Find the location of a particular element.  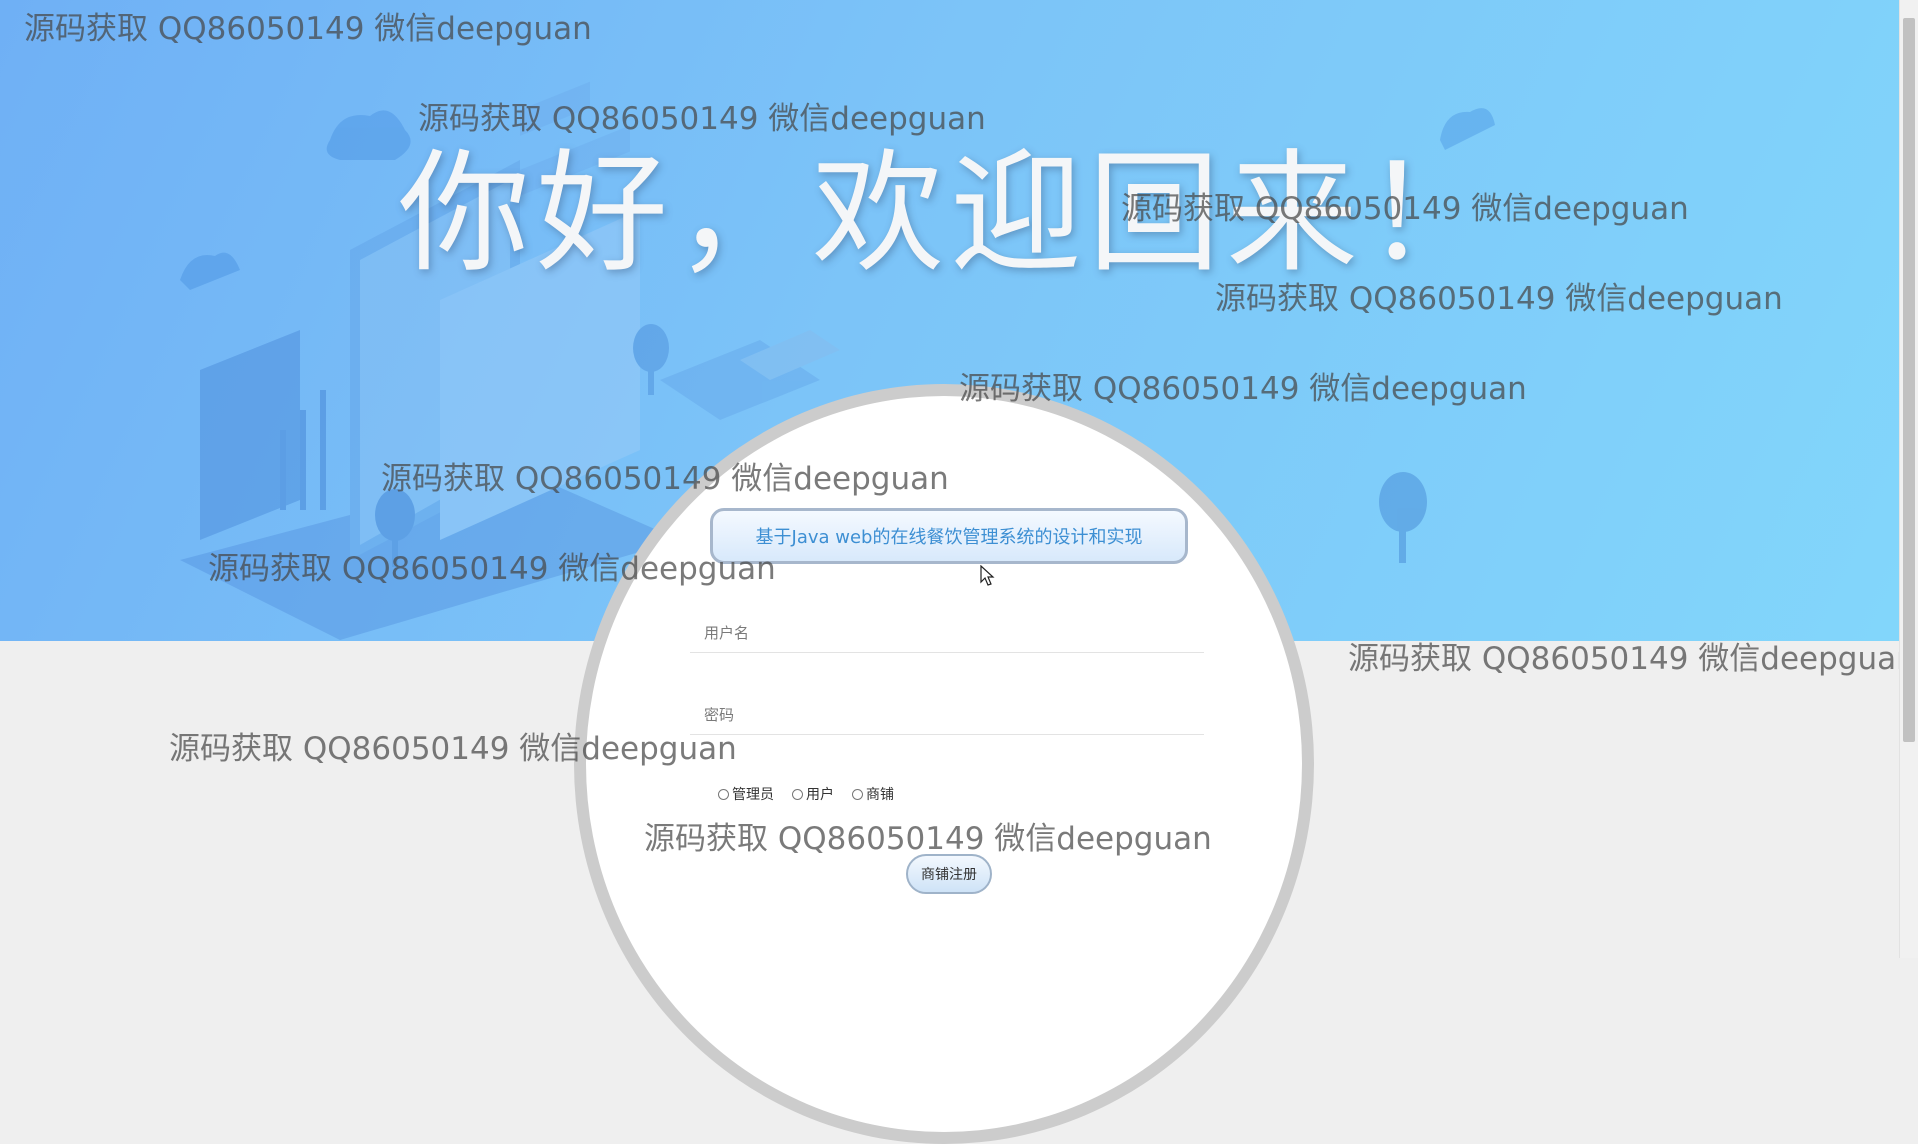

mouse-pointer-icon is located at coordinates (987, 575).